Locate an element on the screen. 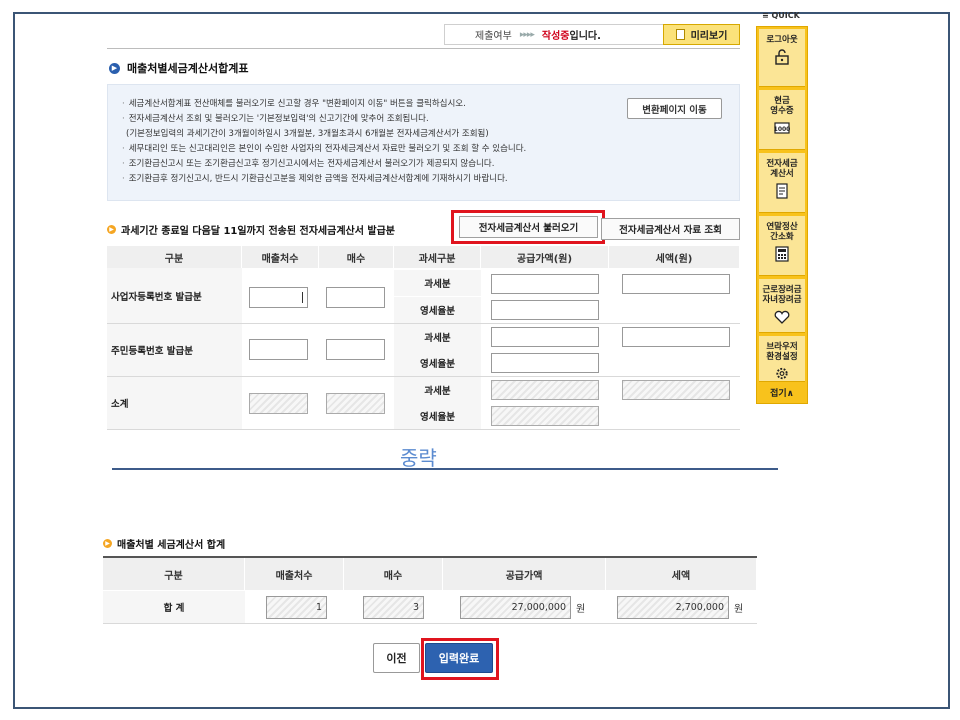  quick-year-end-settlement: 연말정산 간소화 is located at coordinates (782, 246).